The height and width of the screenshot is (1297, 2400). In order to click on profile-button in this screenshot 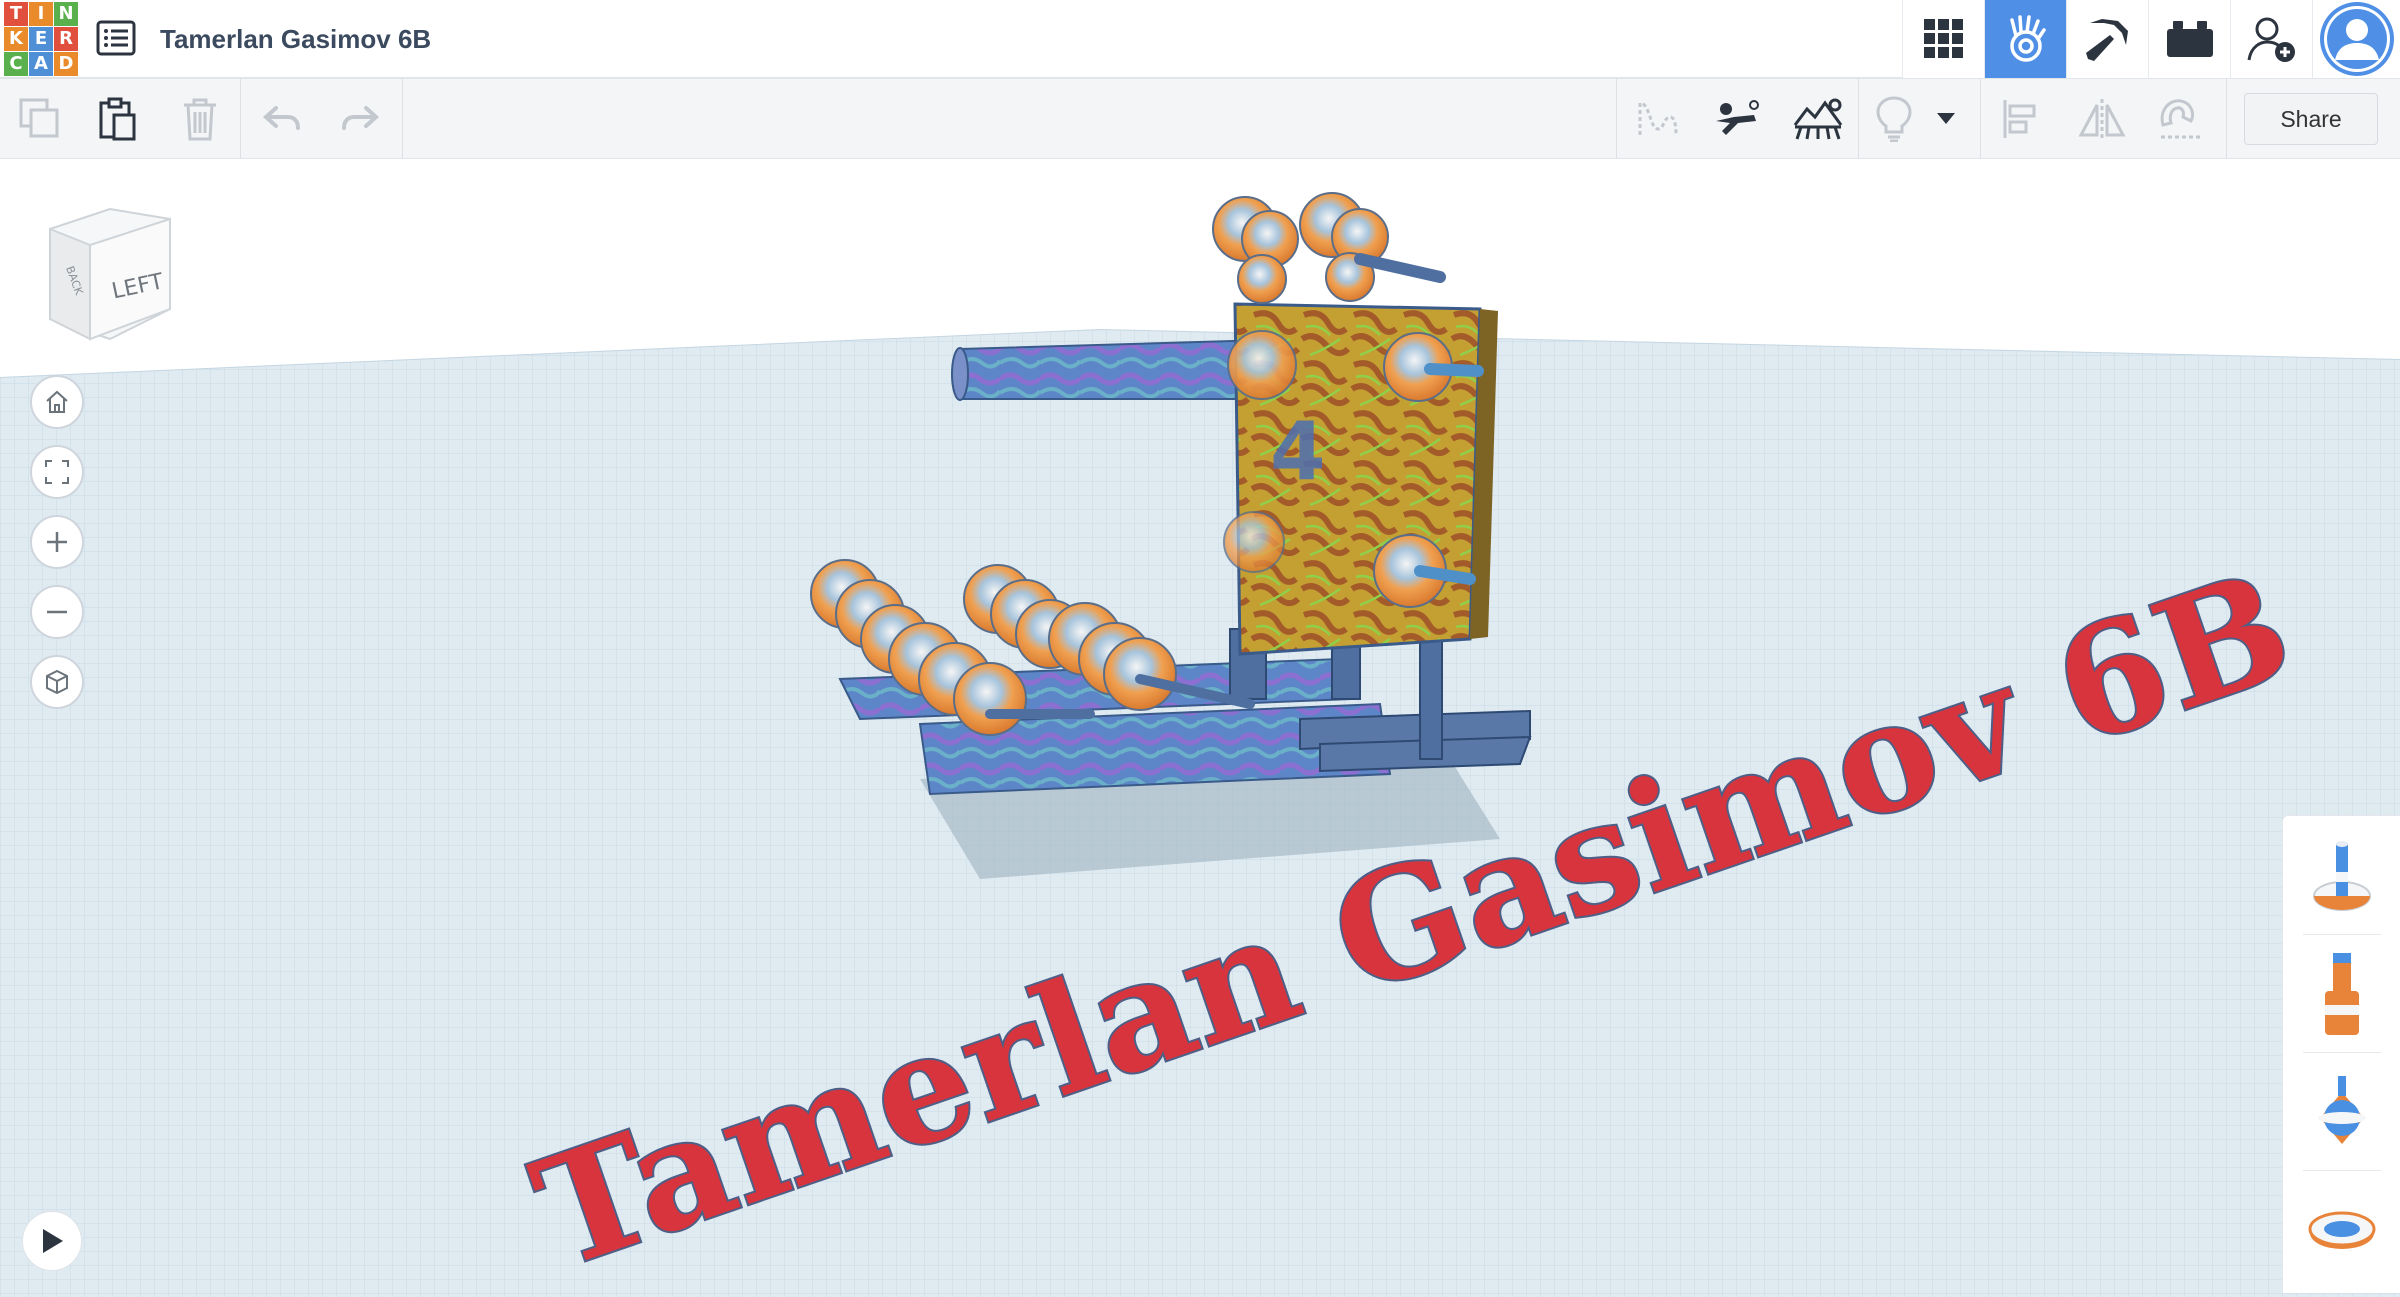, I will do `click(2356, 39)`.